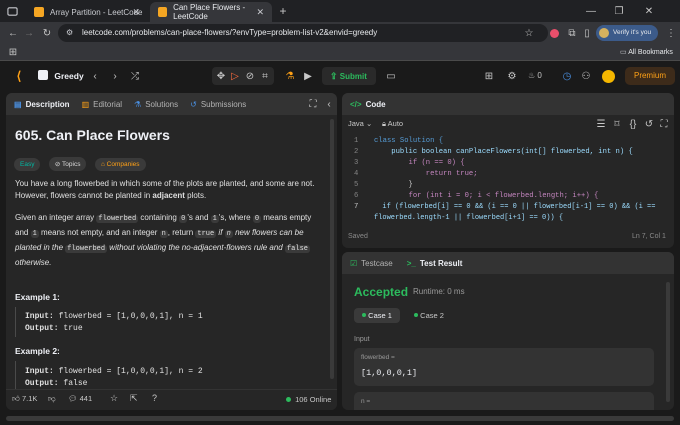  What do you see at coordinates (86, 249) in the screenshot?
I see `inline-code: flowerbed` at bounding box center [86, 249].